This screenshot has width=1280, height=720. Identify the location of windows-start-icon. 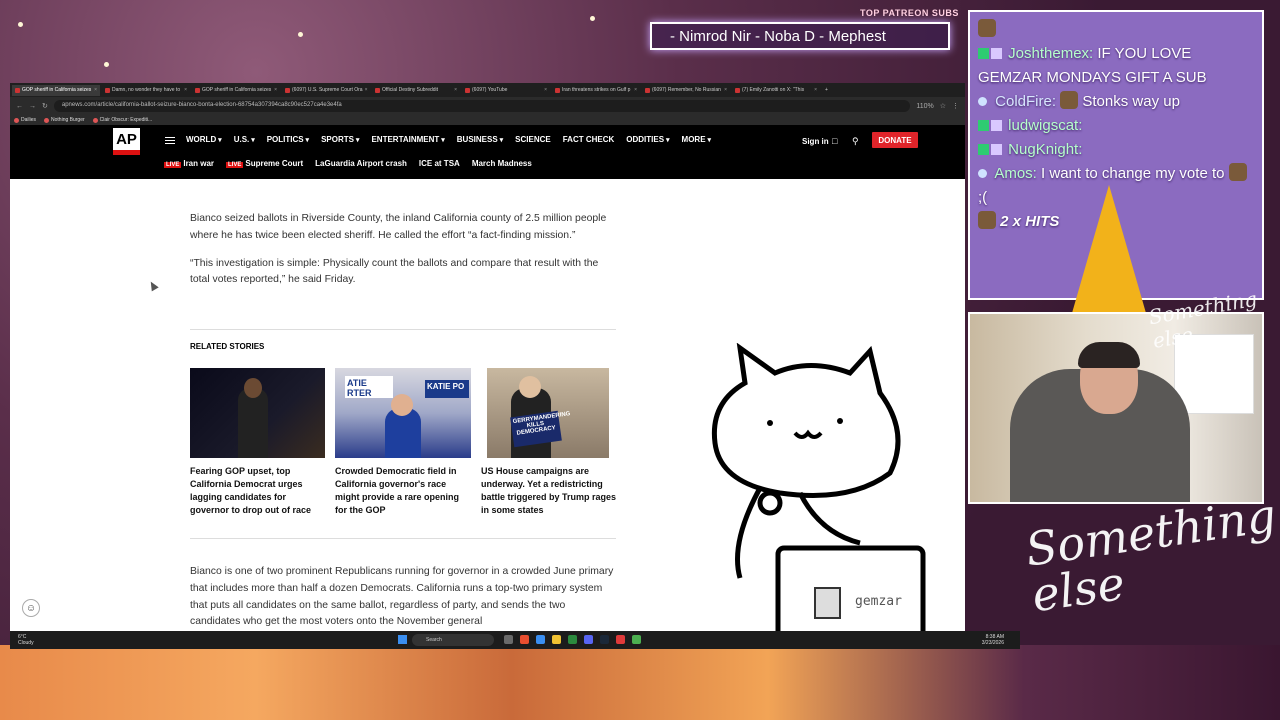
(402, 639).